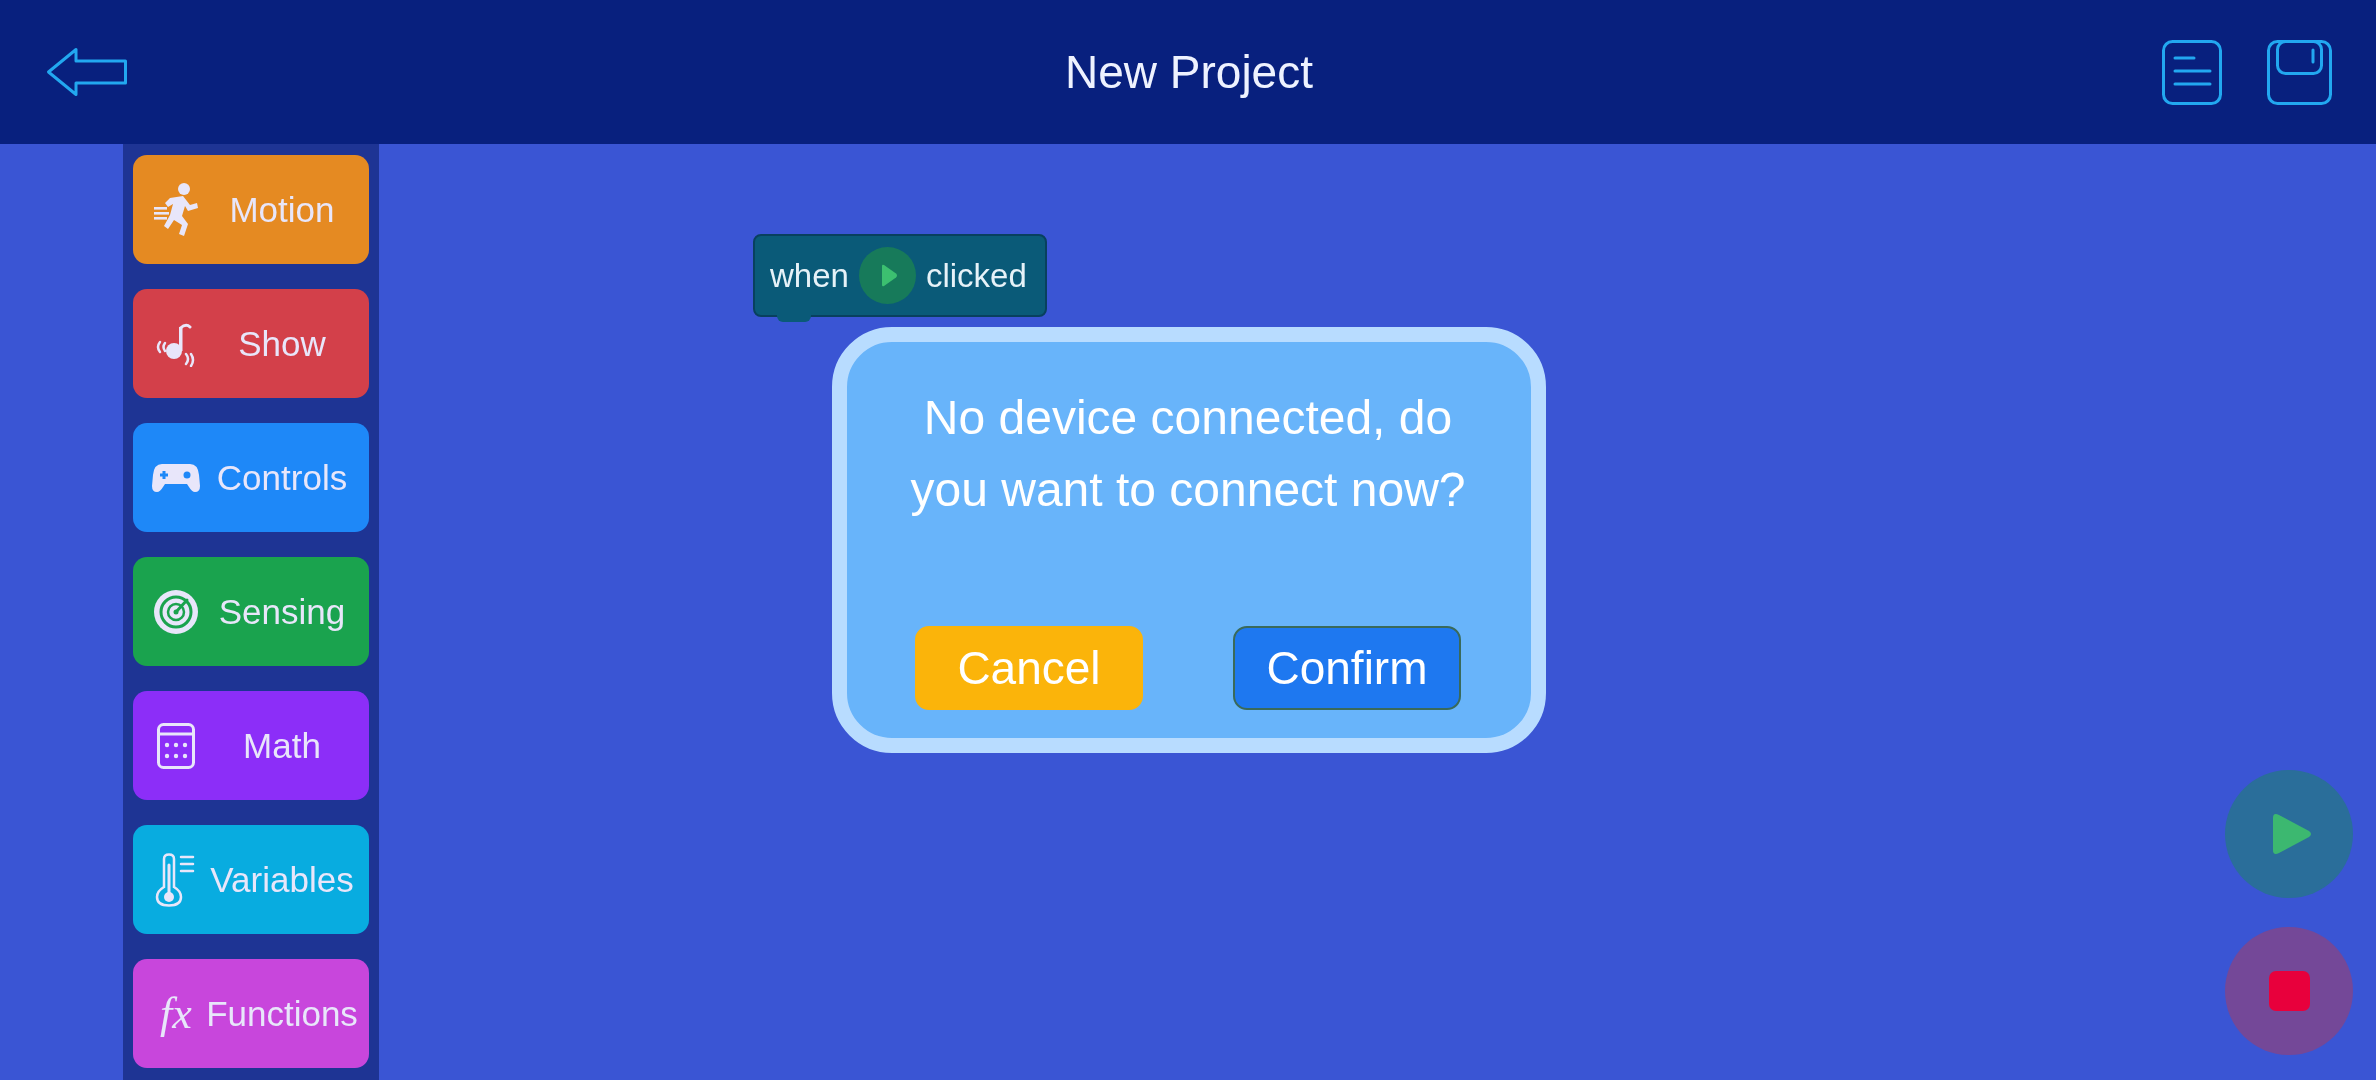 The image size is (2376, 1080). Describe the element at coordinates (1189, 72) in the screenshot. I see `project-title: New Project` at that location.